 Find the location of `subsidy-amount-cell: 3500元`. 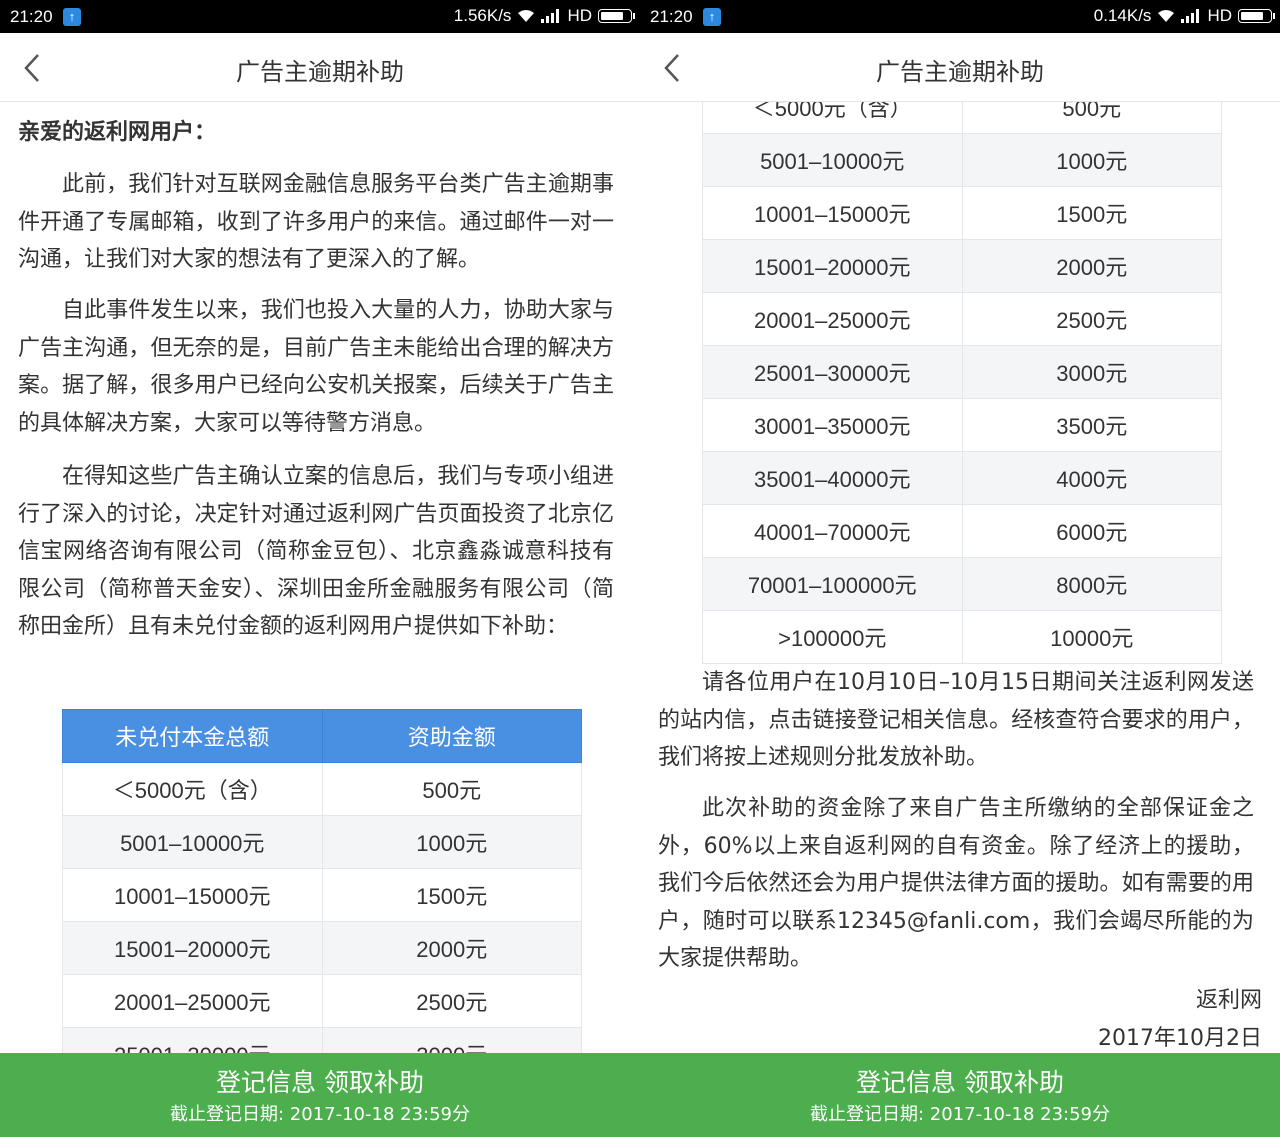

subsidy-amount-cell: 3500元 is located at coordinates (1091, 425).